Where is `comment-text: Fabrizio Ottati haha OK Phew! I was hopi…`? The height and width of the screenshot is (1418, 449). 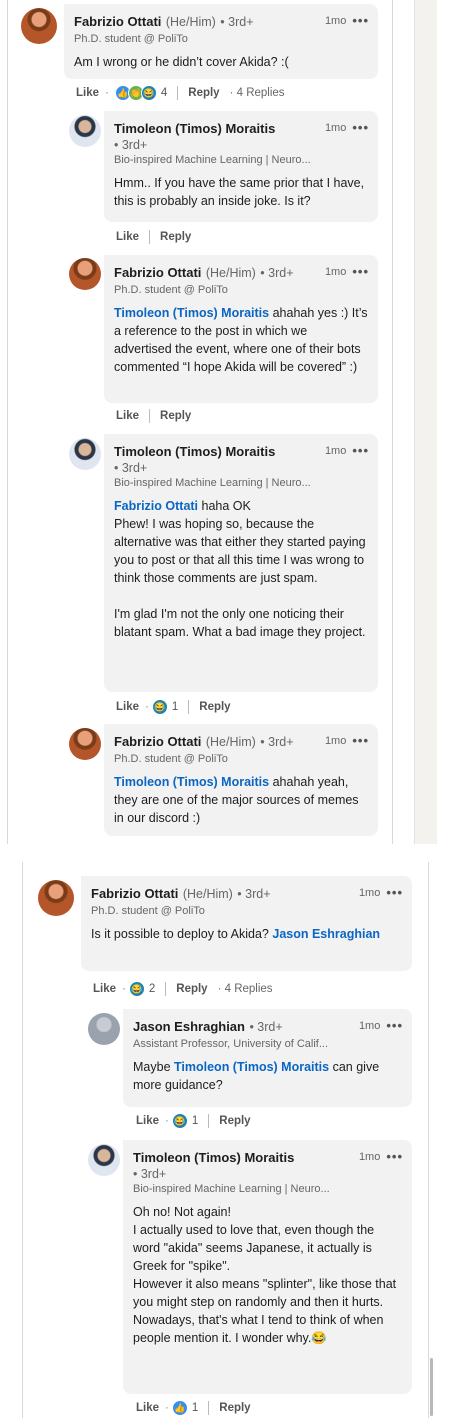 comment-text: Fabrizio Ottati haha OK Phew! I was hopi… is located at coordinates (241, 569).